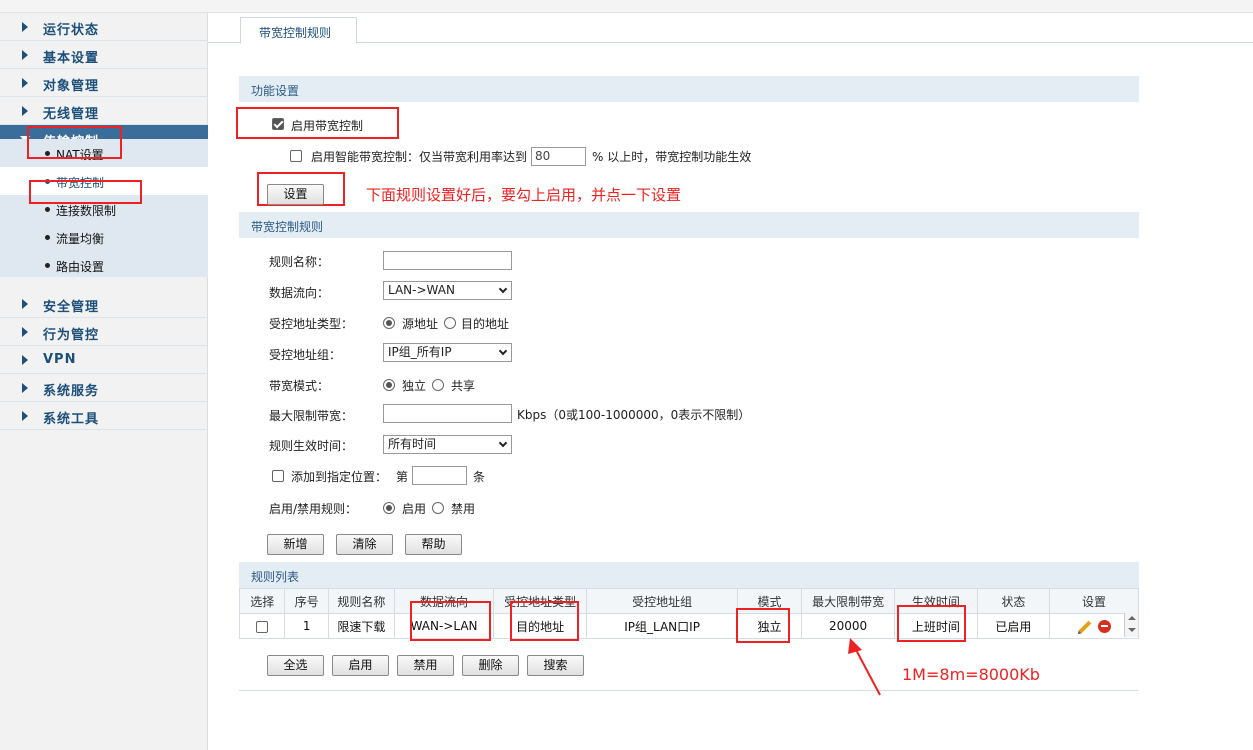  Describe the element at coordinates (524, 195) in the screenshot. I see `annotation-text: 下面规则设置好后，要勾上启用，并点一下设置` at that location.